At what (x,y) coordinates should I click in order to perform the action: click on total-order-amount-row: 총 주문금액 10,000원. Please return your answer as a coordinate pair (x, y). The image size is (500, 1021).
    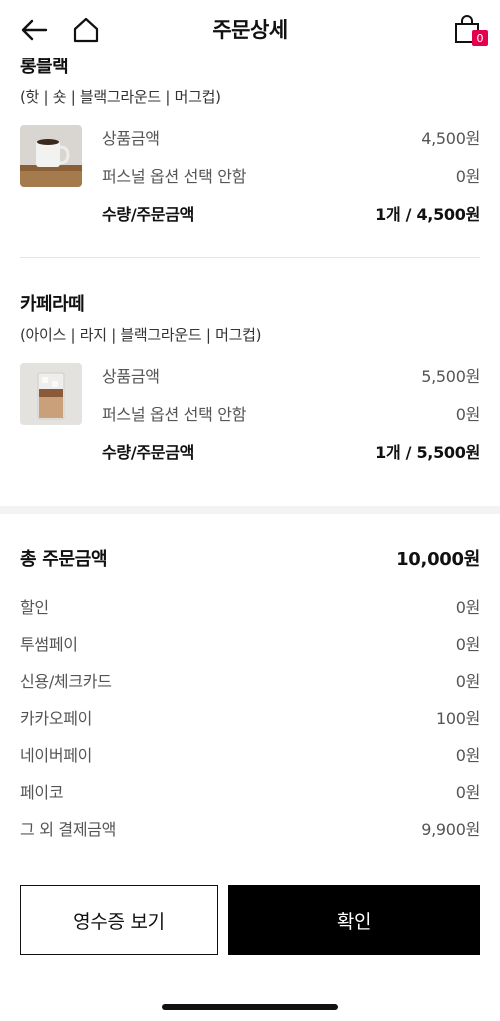
    Looking at the image, I should click on (250, 558).